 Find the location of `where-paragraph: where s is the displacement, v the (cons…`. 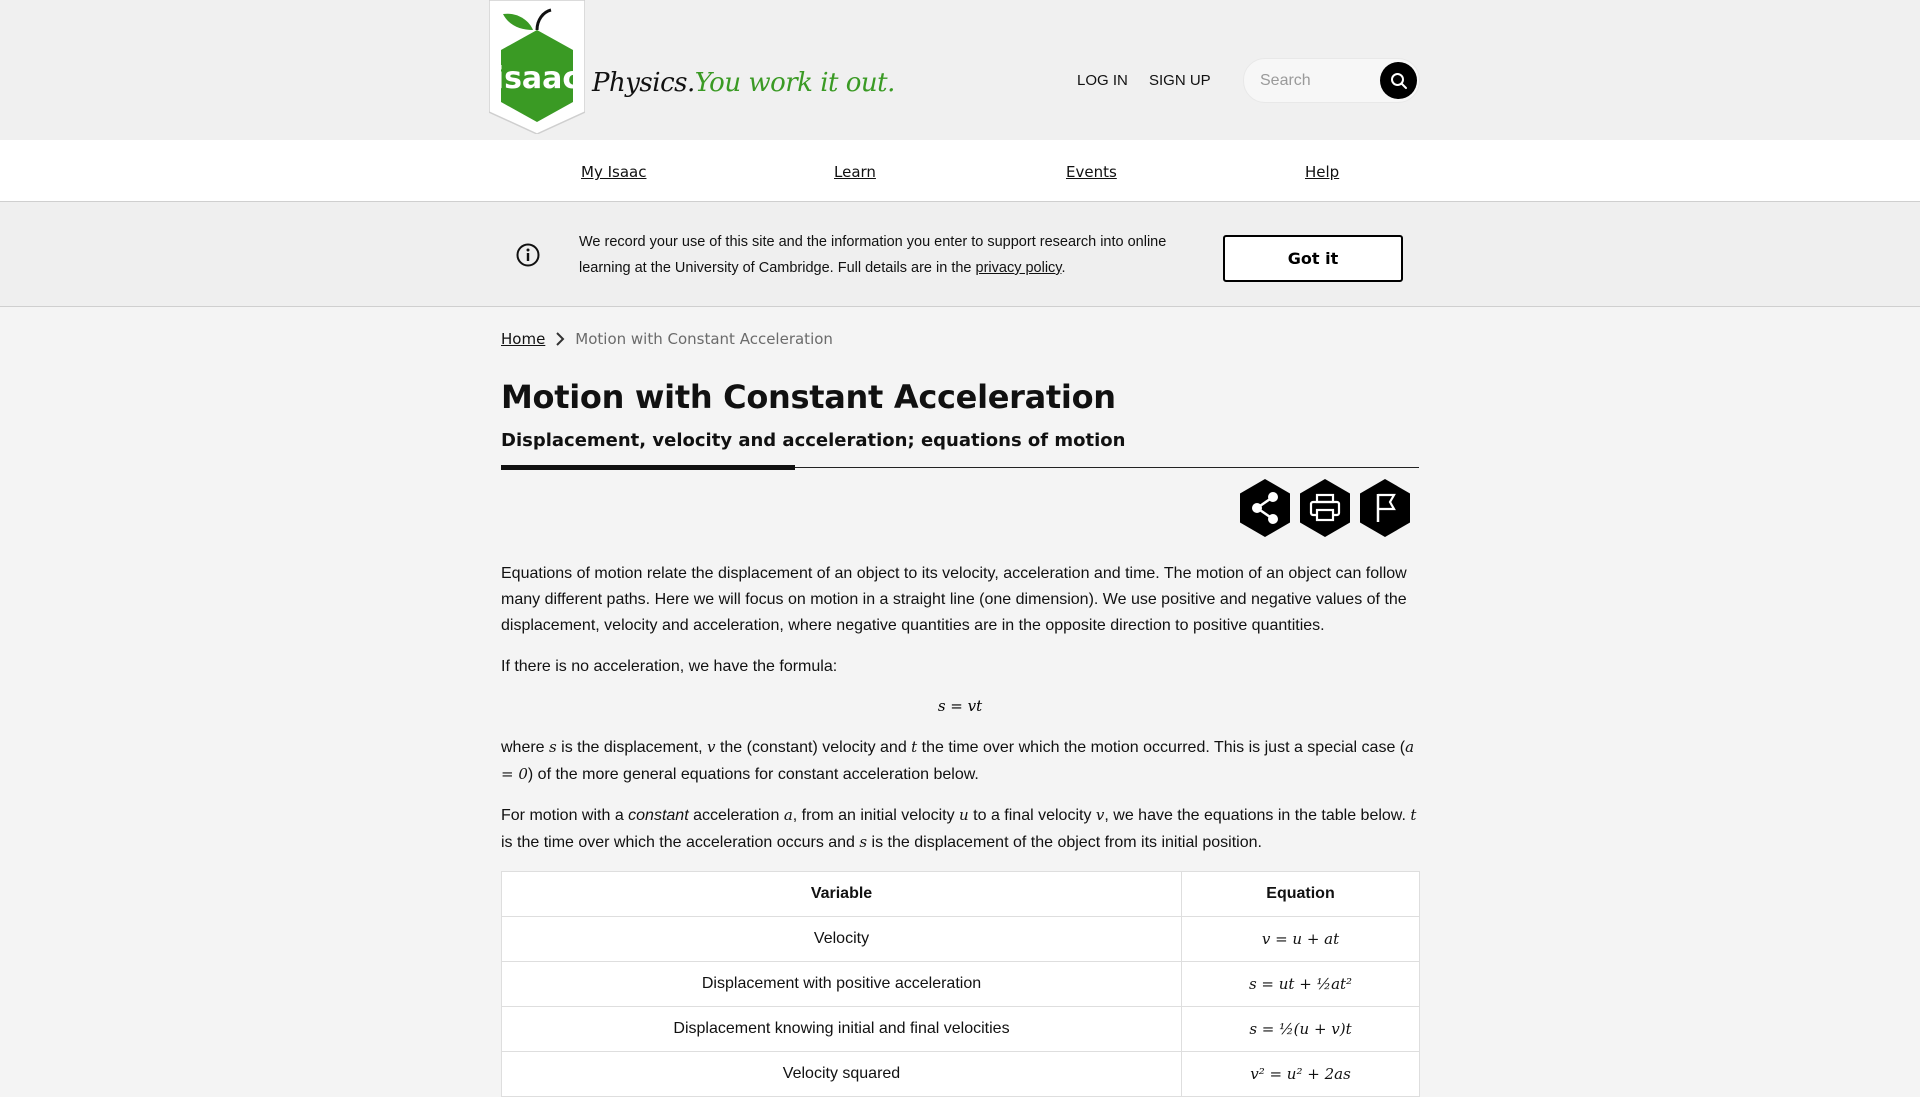

where-paragraph: where s is the displacement, v the (cons… is located at coordinates (958, 760).